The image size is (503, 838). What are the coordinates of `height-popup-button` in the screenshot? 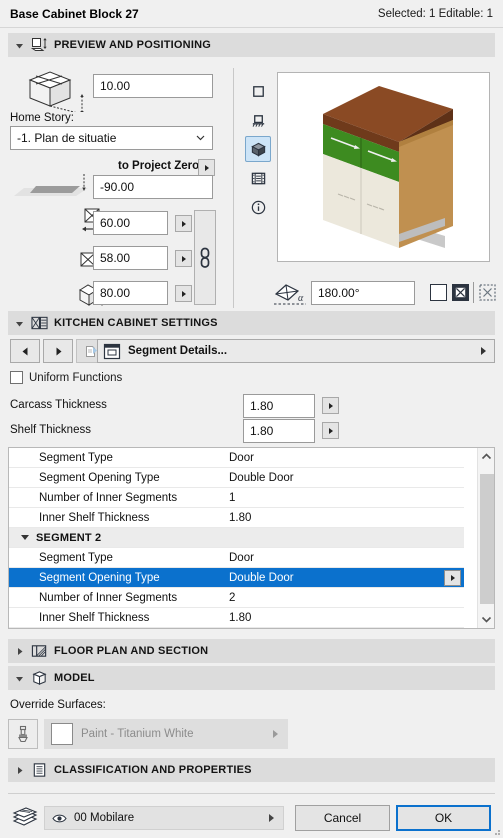 It's located at (183, 293).